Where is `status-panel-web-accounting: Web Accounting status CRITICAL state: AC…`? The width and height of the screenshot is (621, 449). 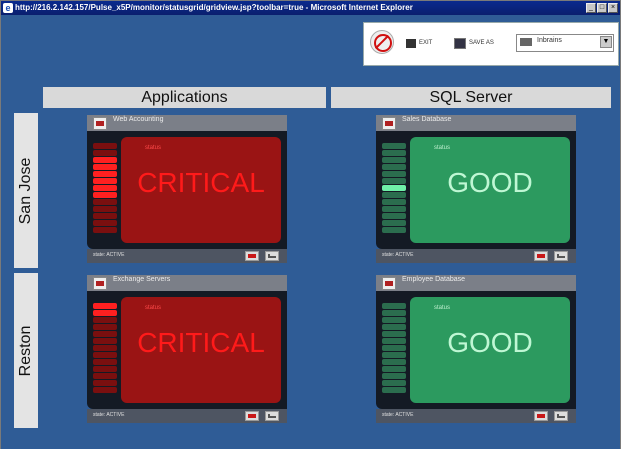
status-panel-web-accounting: Web Accounting status CRITICAL state: AC… is located at coordinates (187, 190).